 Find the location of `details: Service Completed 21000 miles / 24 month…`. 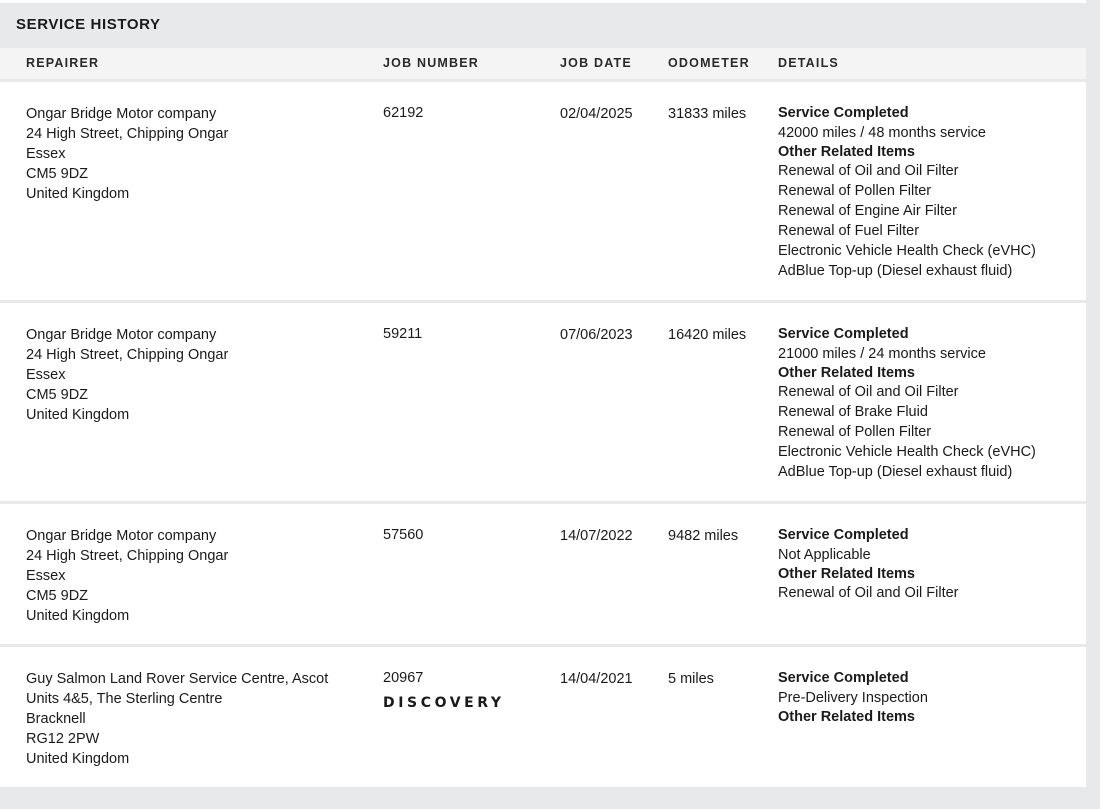

details: Service Completed 21000 miles / 24 month… is located at coordinates (928, 403).